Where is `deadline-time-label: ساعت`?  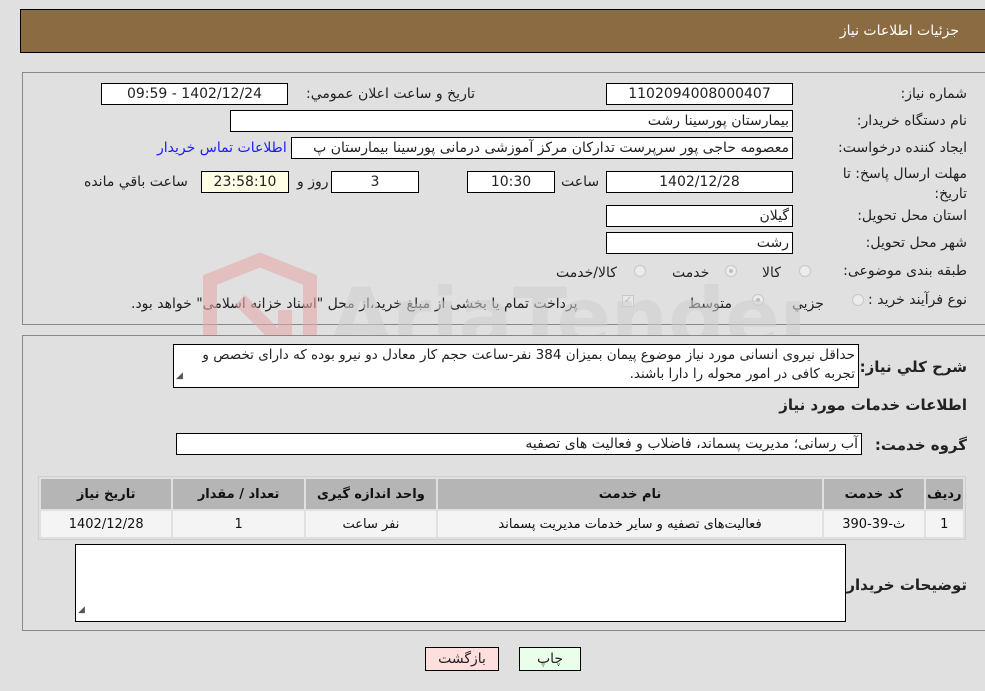 deadline-time-label: ساعت is located at coordinates (580, 182).